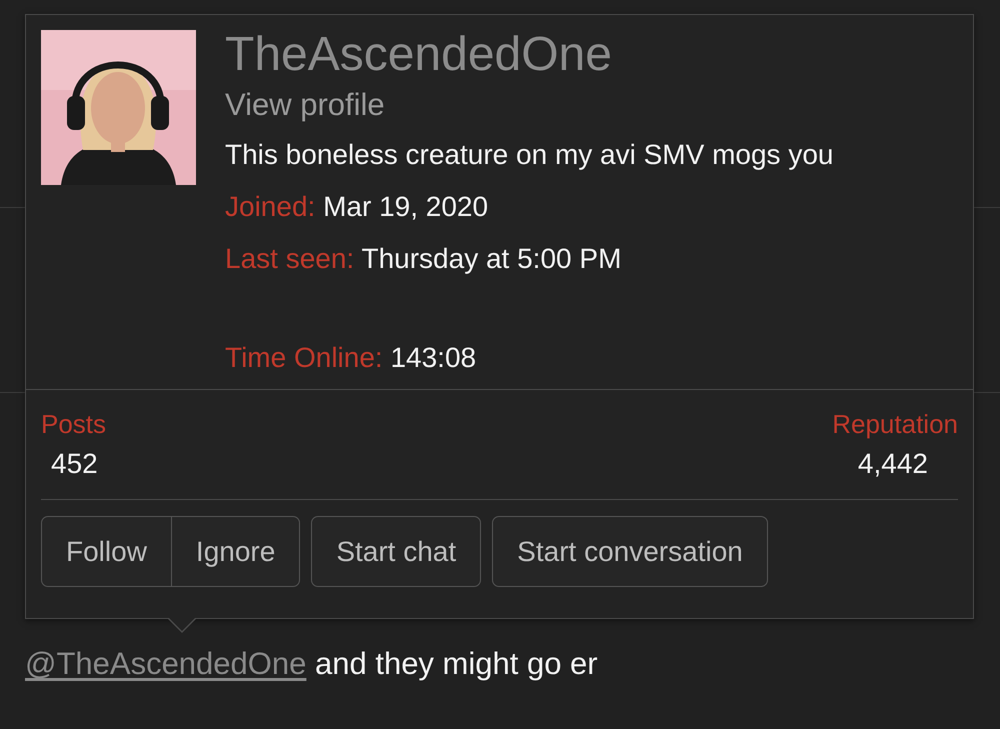 Image resolution: width=1000 pixels, height=729 pixels. What do you see at coordinates (433, 357) in the screenshot?
I see `detail-value: 143:08` at bounding box center [433, 357].